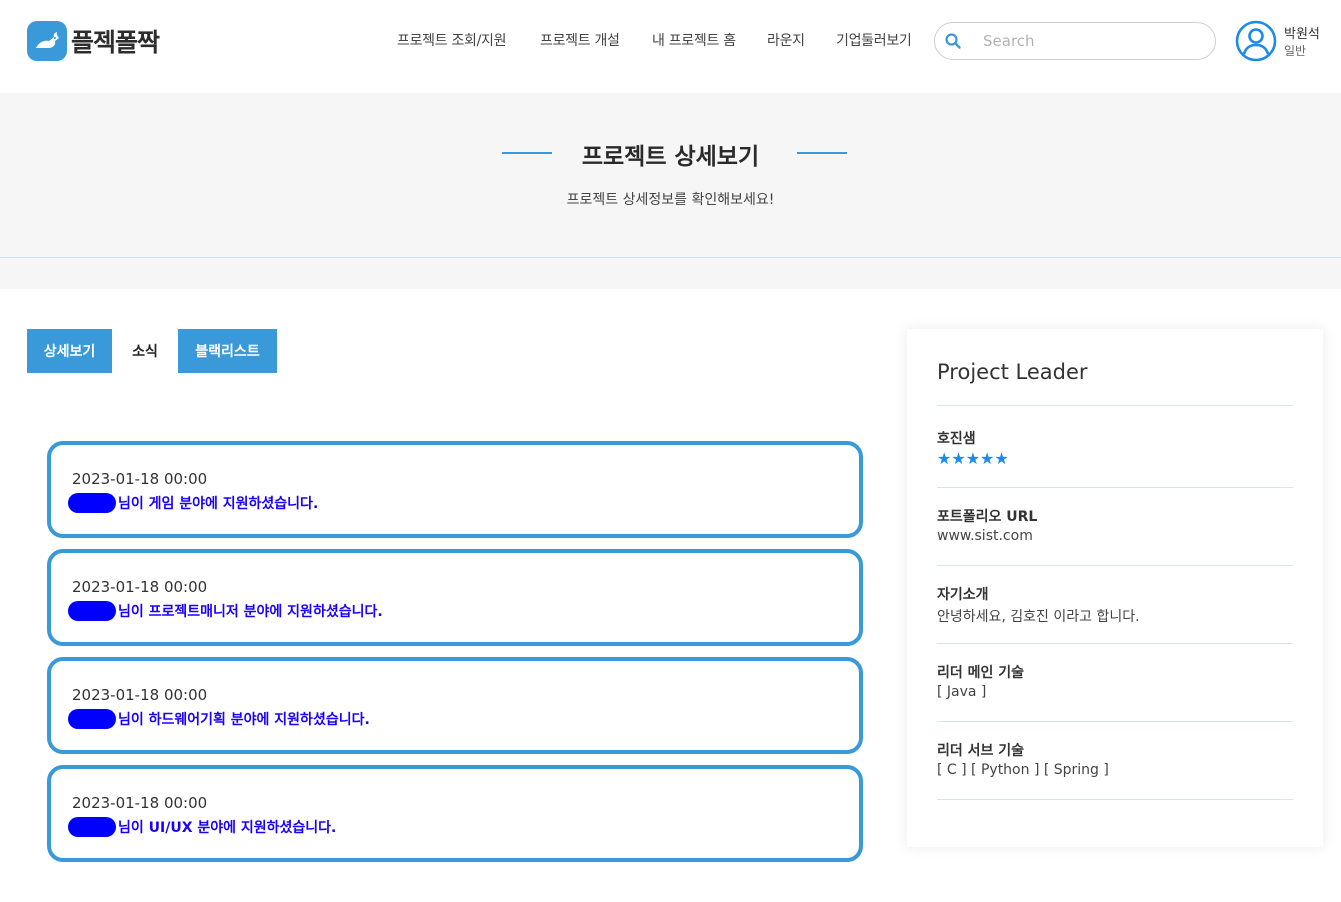  I want to click on portfolio-link: www.sist.com, so click(985, 536).